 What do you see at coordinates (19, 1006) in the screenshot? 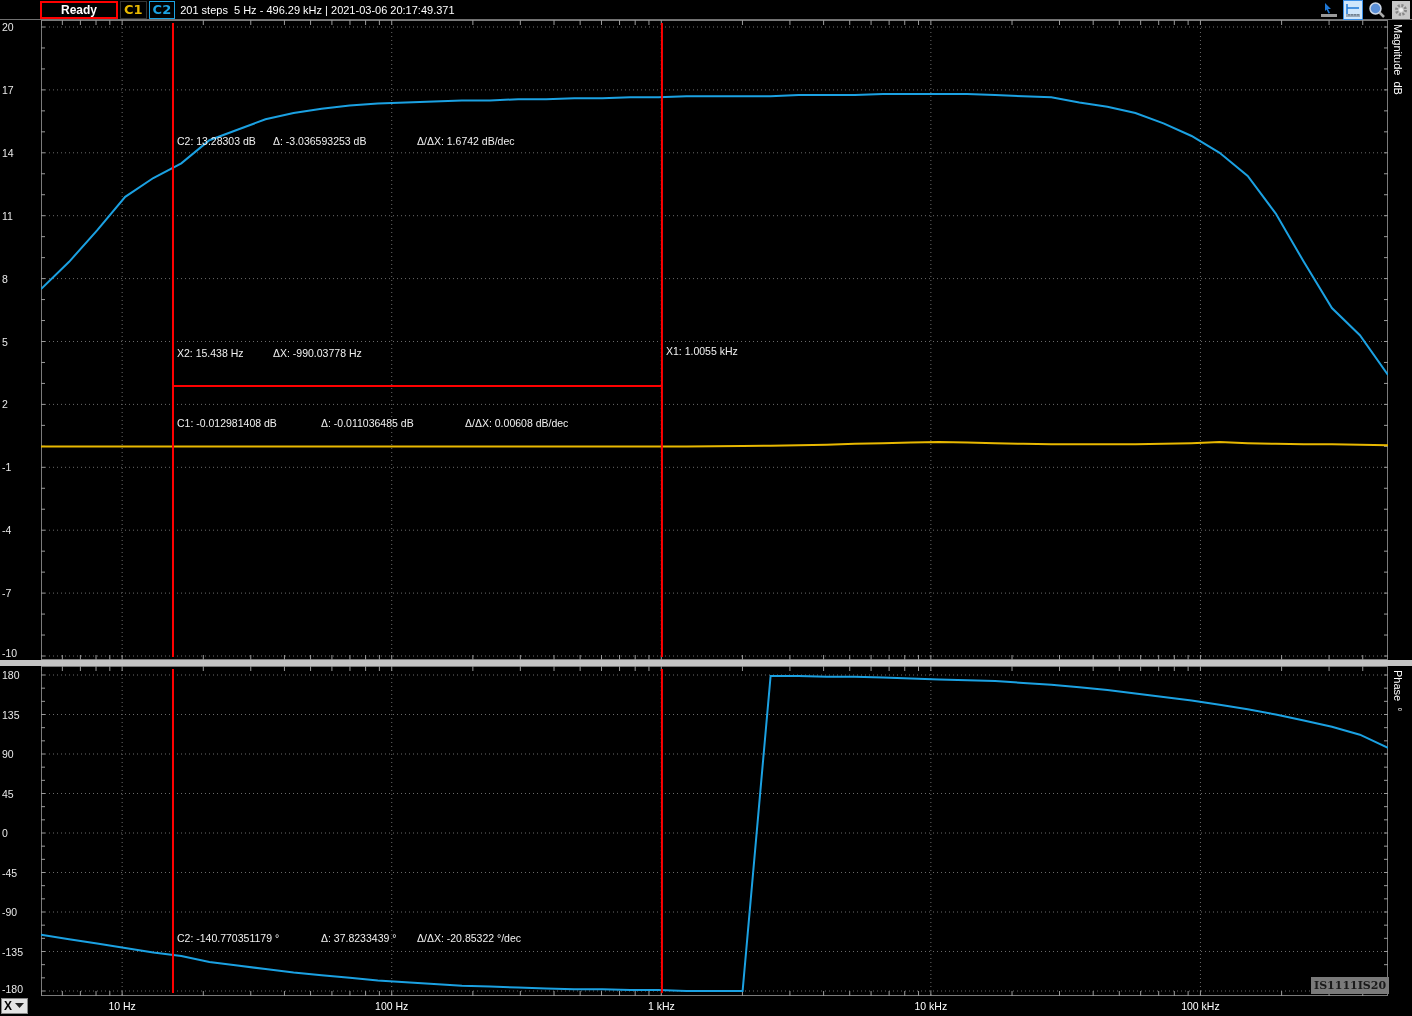
I see `caret-icon` at bounding box center [19, 1006].